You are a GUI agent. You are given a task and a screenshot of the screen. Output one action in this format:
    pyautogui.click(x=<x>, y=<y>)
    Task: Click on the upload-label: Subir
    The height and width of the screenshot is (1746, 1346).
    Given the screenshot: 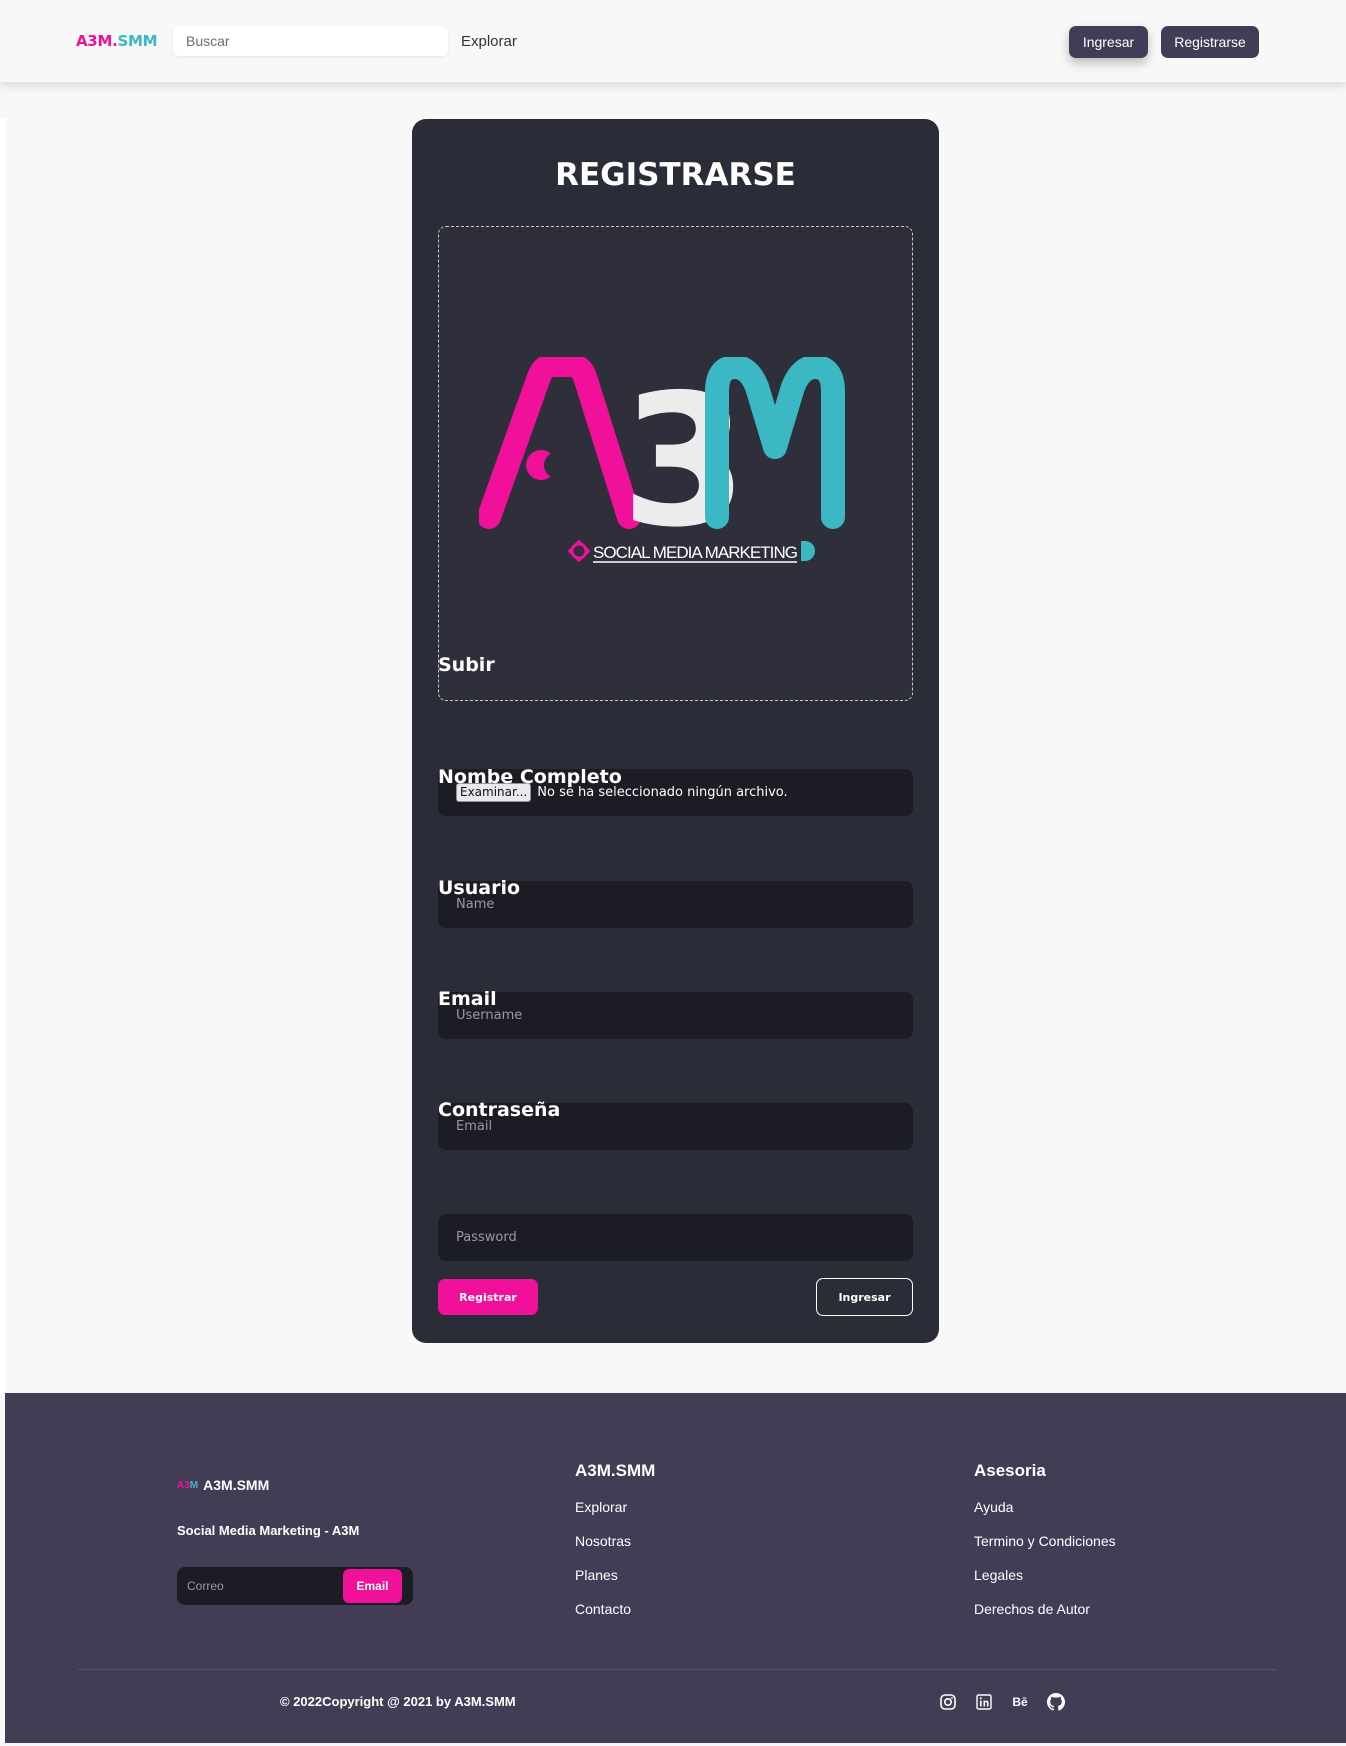 What is the action you would take?
    pyautogui.click(x=466, y=665)
    